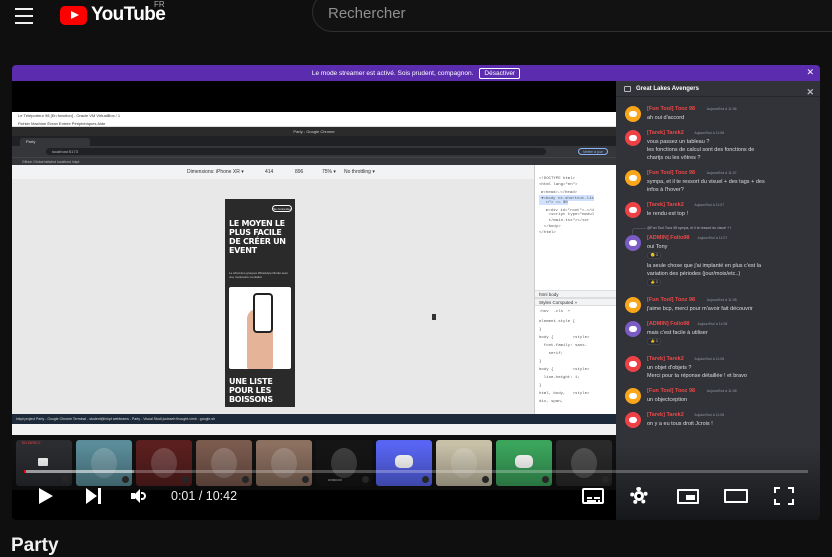 The width and height of the screenshot is (832, 557). What do you see at coordinates (25, 17) in the screenshot?
I see `menu-icon` at bounding box center [25, 17].